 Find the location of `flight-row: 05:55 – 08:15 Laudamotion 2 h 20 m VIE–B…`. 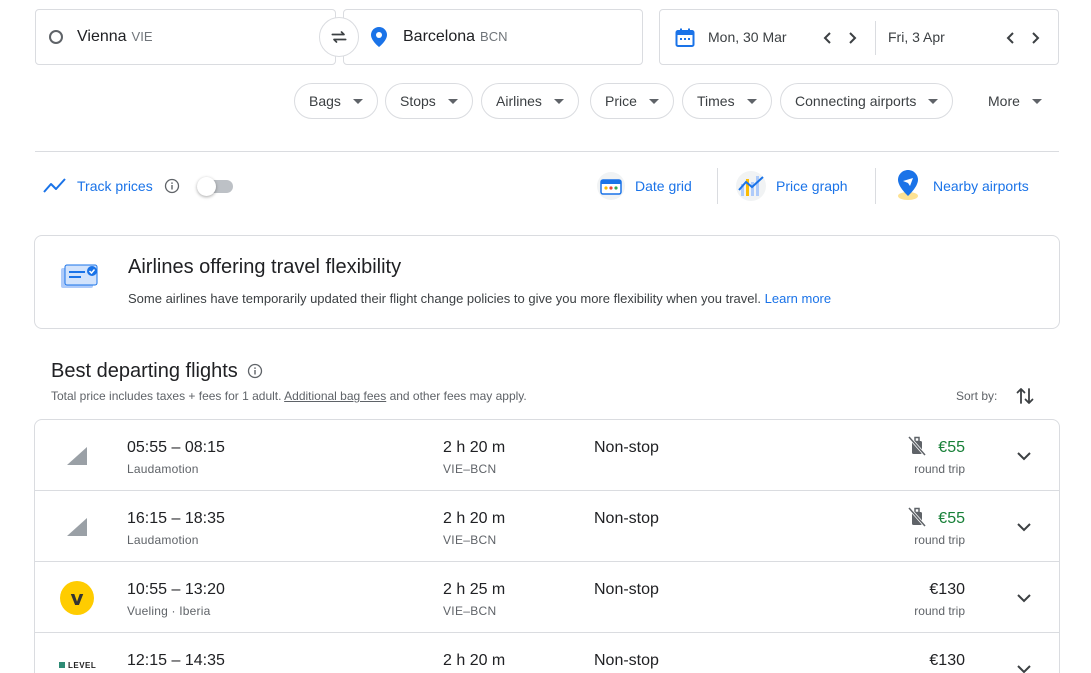

flight-row: 05:55 – 08:15 Laudamotion 2 h 20 m VIE–B… is located at coordinates (547, 455).